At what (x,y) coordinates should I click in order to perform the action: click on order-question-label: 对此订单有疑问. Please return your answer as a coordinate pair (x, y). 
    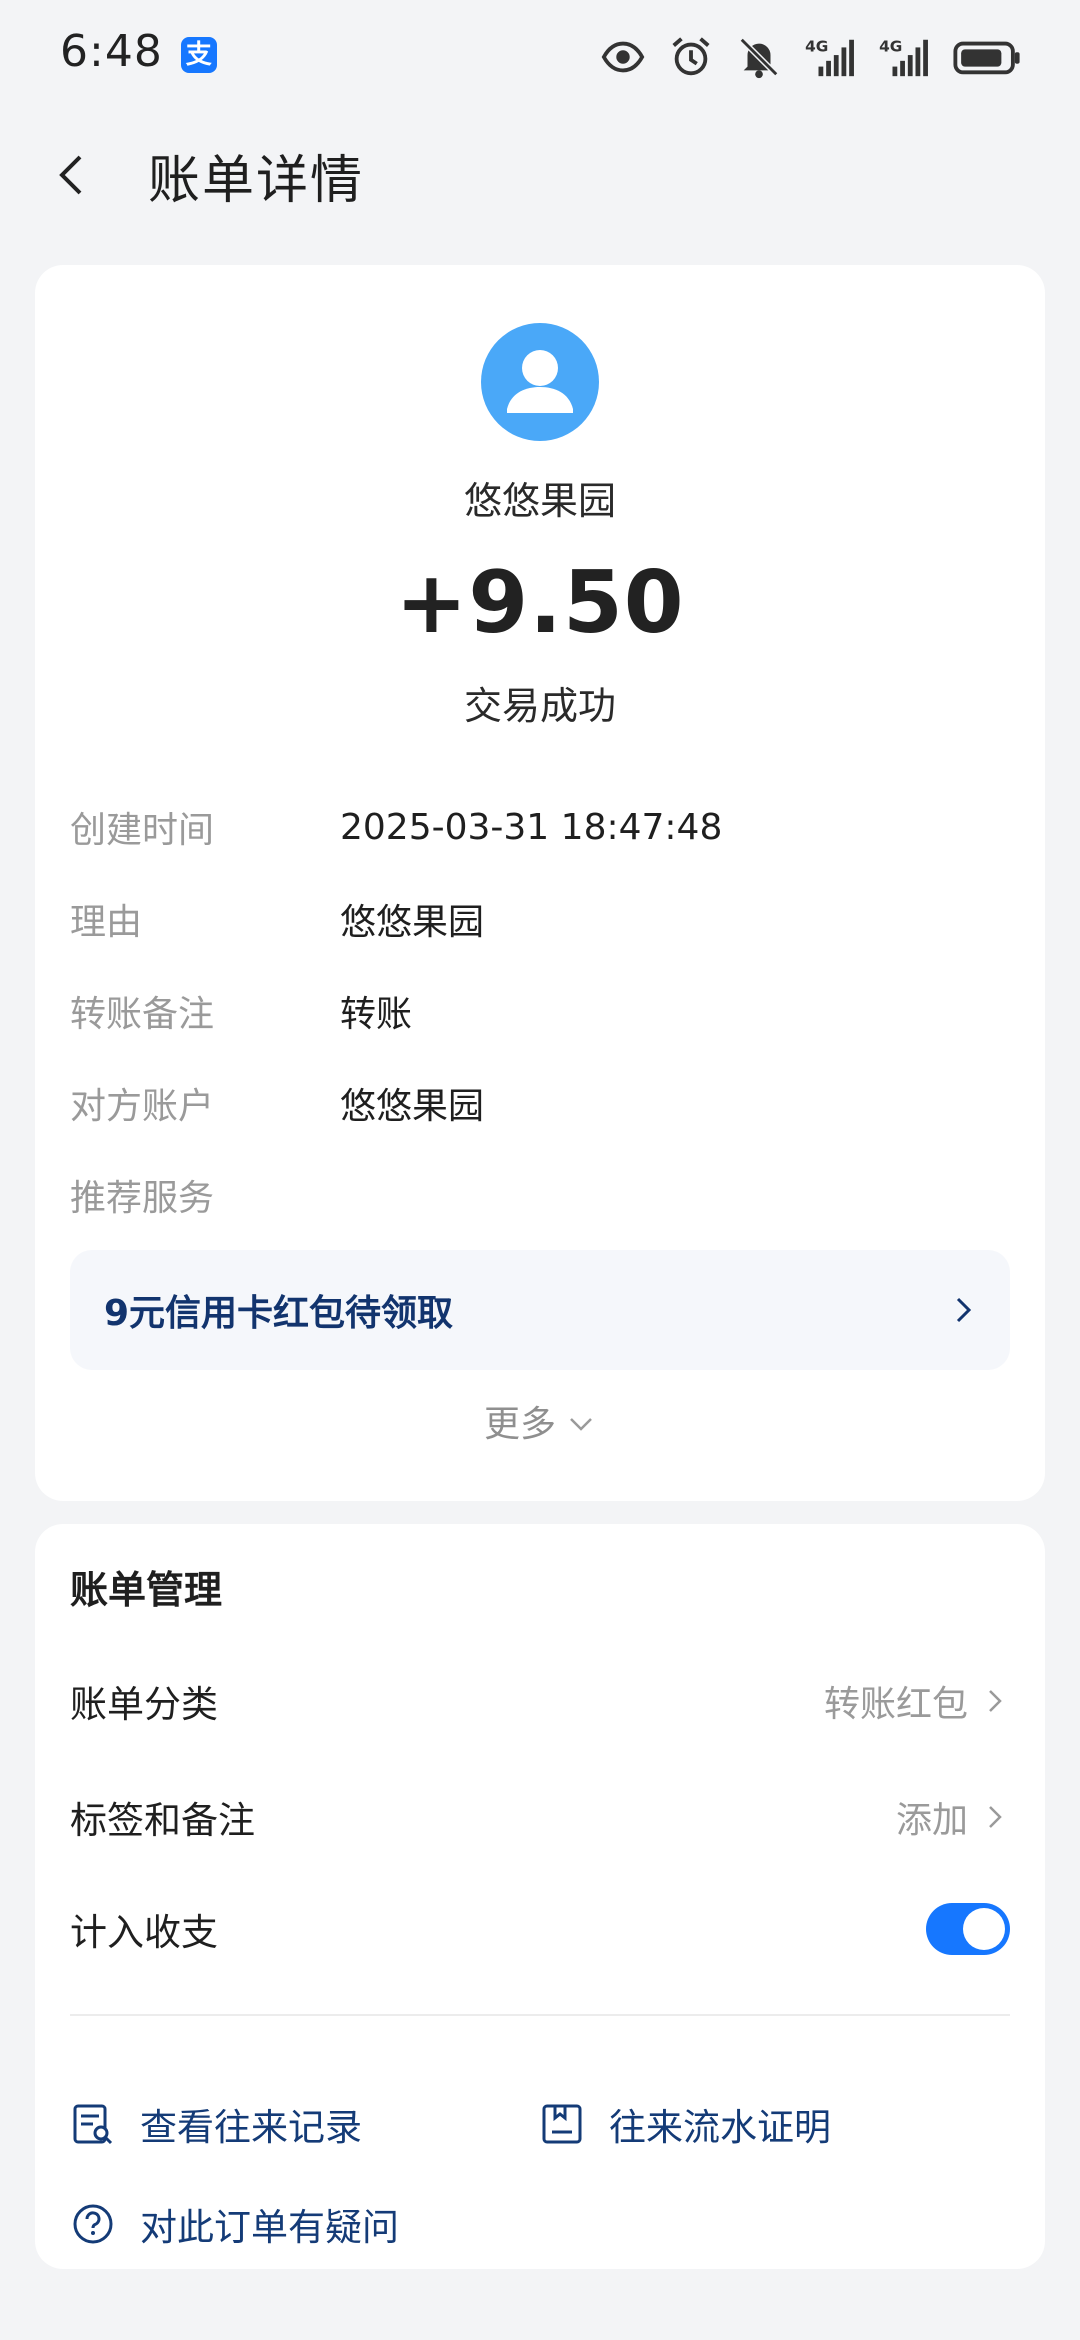
    Looking at the image, I should click on (269, 2227).